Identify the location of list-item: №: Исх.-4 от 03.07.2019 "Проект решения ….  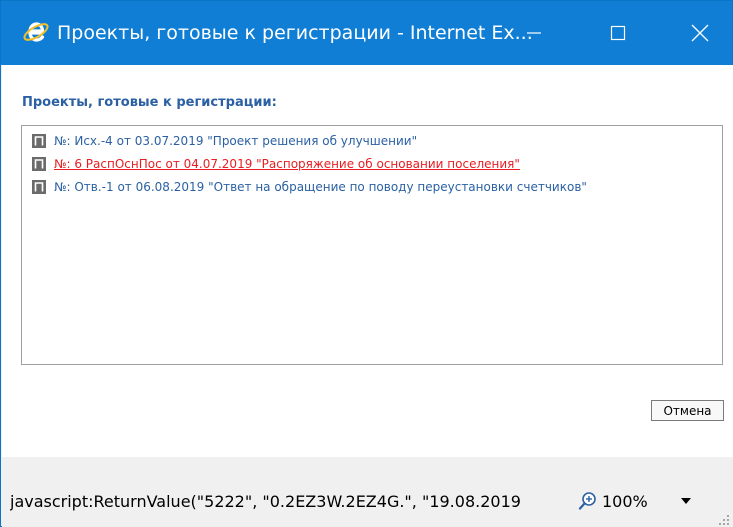
(224, 141).